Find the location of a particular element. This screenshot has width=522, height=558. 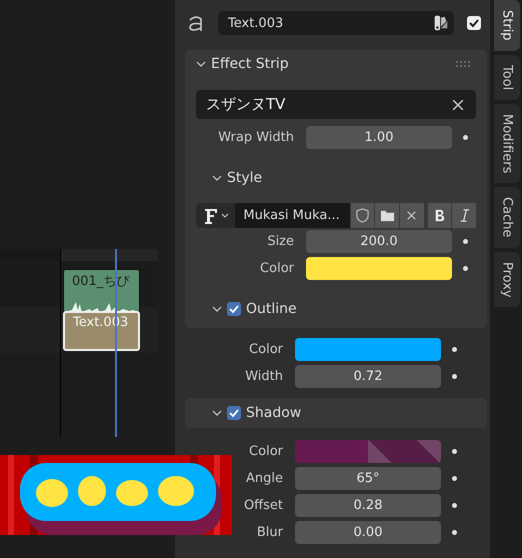

clear-icon is located at coordinates (458, 104).